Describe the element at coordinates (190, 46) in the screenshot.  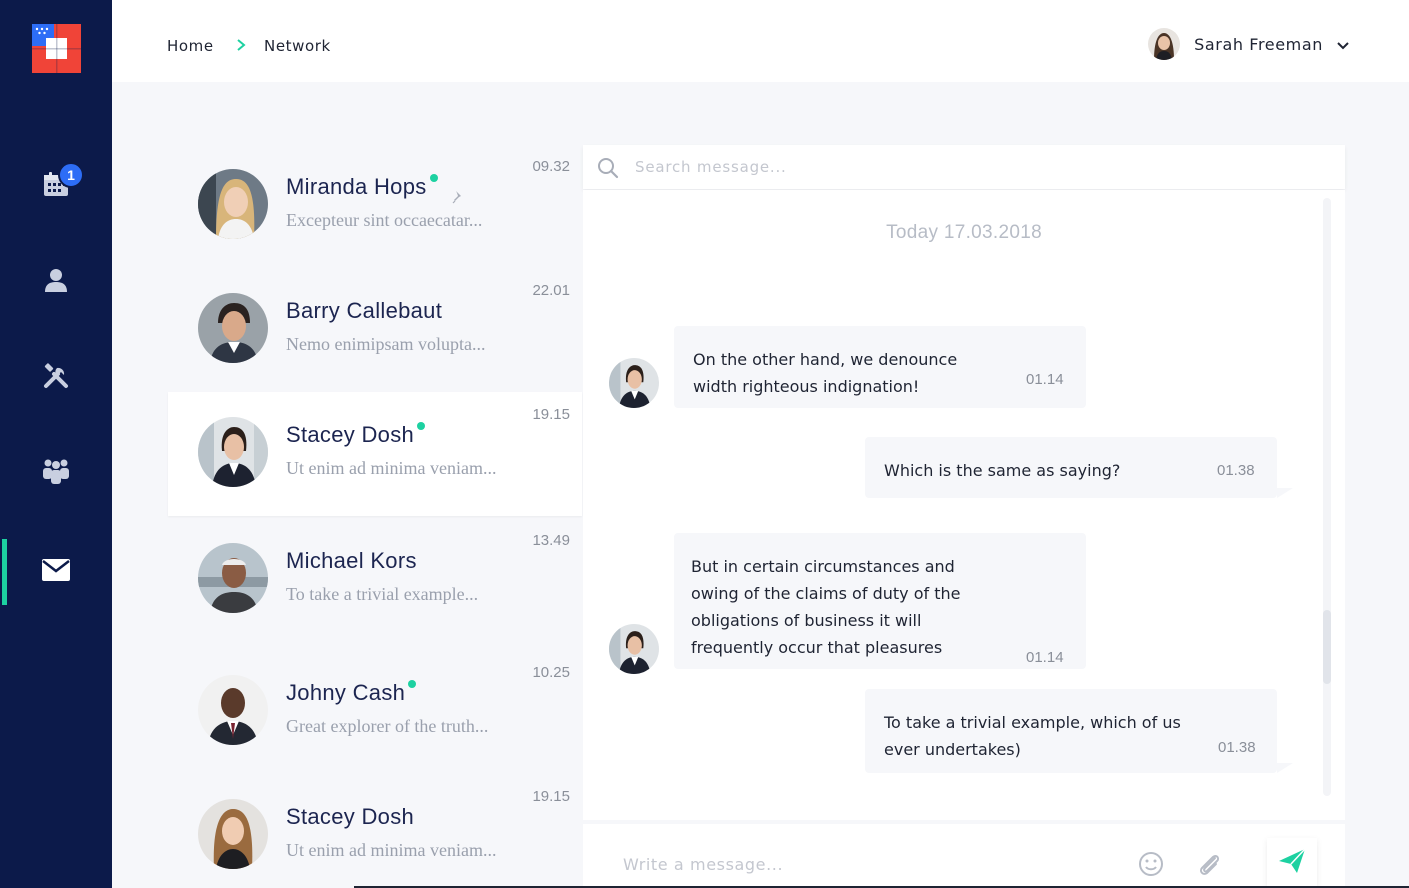
I see `breadcrumb-home: Home` at that location.